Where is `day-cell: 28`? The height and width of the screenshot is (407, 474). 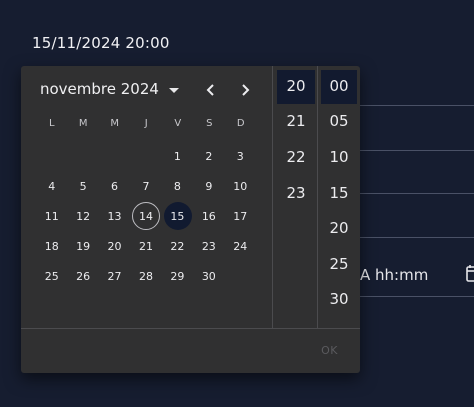
day-cell: 28 is located at coordinates (145, 276).